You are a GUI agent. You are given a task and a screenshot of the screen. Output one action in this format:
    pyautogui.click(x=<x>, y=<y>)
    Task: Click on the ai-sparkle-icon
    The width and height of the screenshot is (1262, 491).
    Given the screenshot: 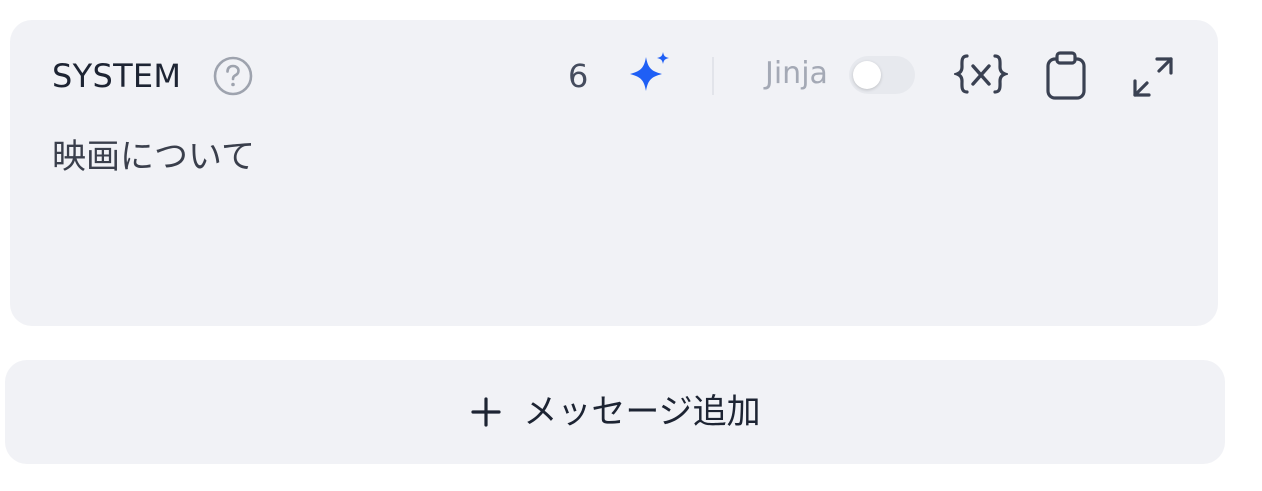 What is the action you would take?
    pyautogui.click(x=649, y=74)
    